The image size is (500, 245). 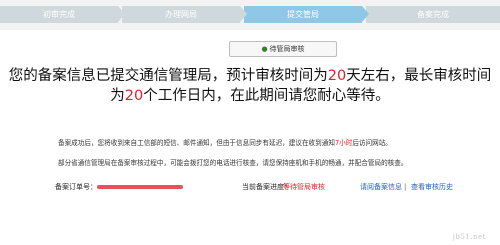 I want to click on order-number-redacted, so click(x=140, y=187).